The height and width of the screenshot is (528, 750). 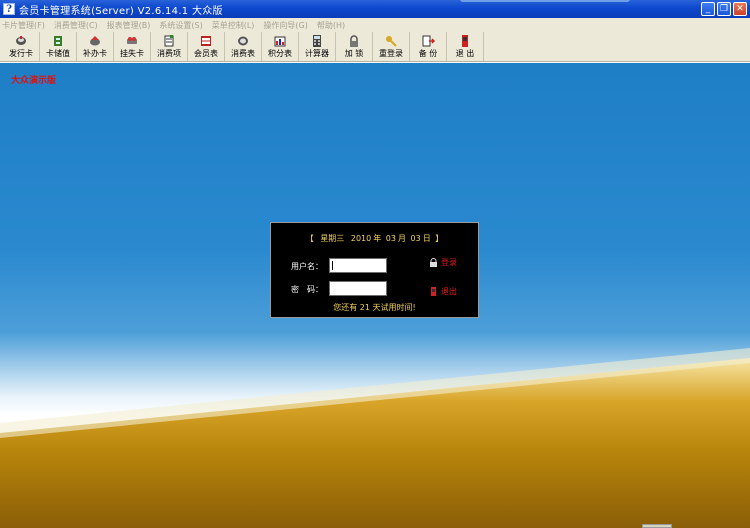 I want to click on toolbar-card-recharge-button: 卡储值, so click(x=58, y=46).